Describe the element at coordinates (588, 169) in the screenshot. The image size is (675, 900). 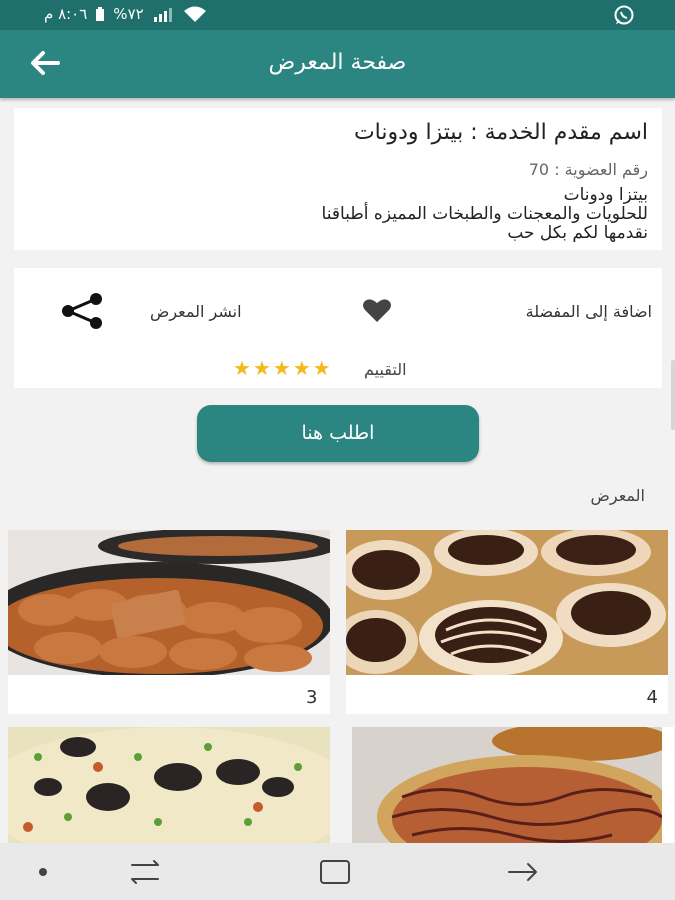
I see `member-number: رقم العضوية : 70` at that location.